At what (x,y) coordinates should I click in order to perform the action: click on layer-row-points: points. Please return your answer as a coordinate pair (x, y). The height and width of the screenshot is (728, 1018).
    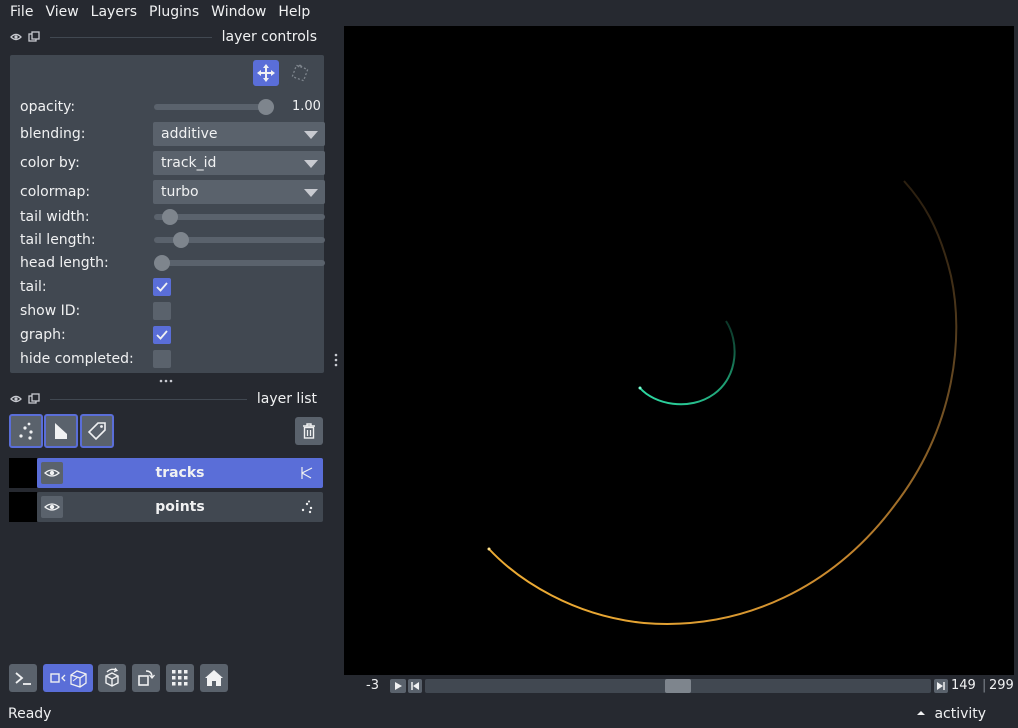
    Looking at the image, I should click on (166, 507).